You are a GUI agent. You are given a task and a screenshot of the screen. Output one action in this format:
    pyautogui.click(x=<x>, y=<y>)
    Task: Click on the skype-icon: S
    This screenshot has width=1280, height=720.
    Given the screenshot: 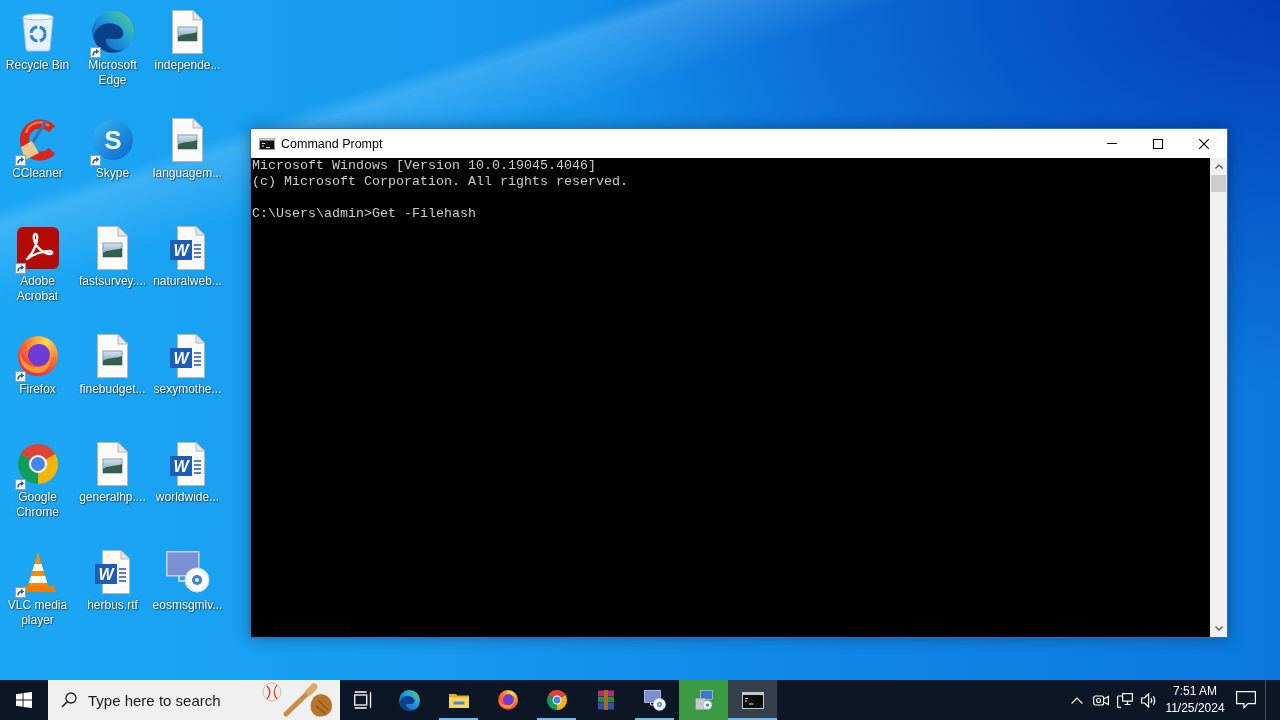 What is the action you would take?
    pyautogui.click(x=112, y=140)
    